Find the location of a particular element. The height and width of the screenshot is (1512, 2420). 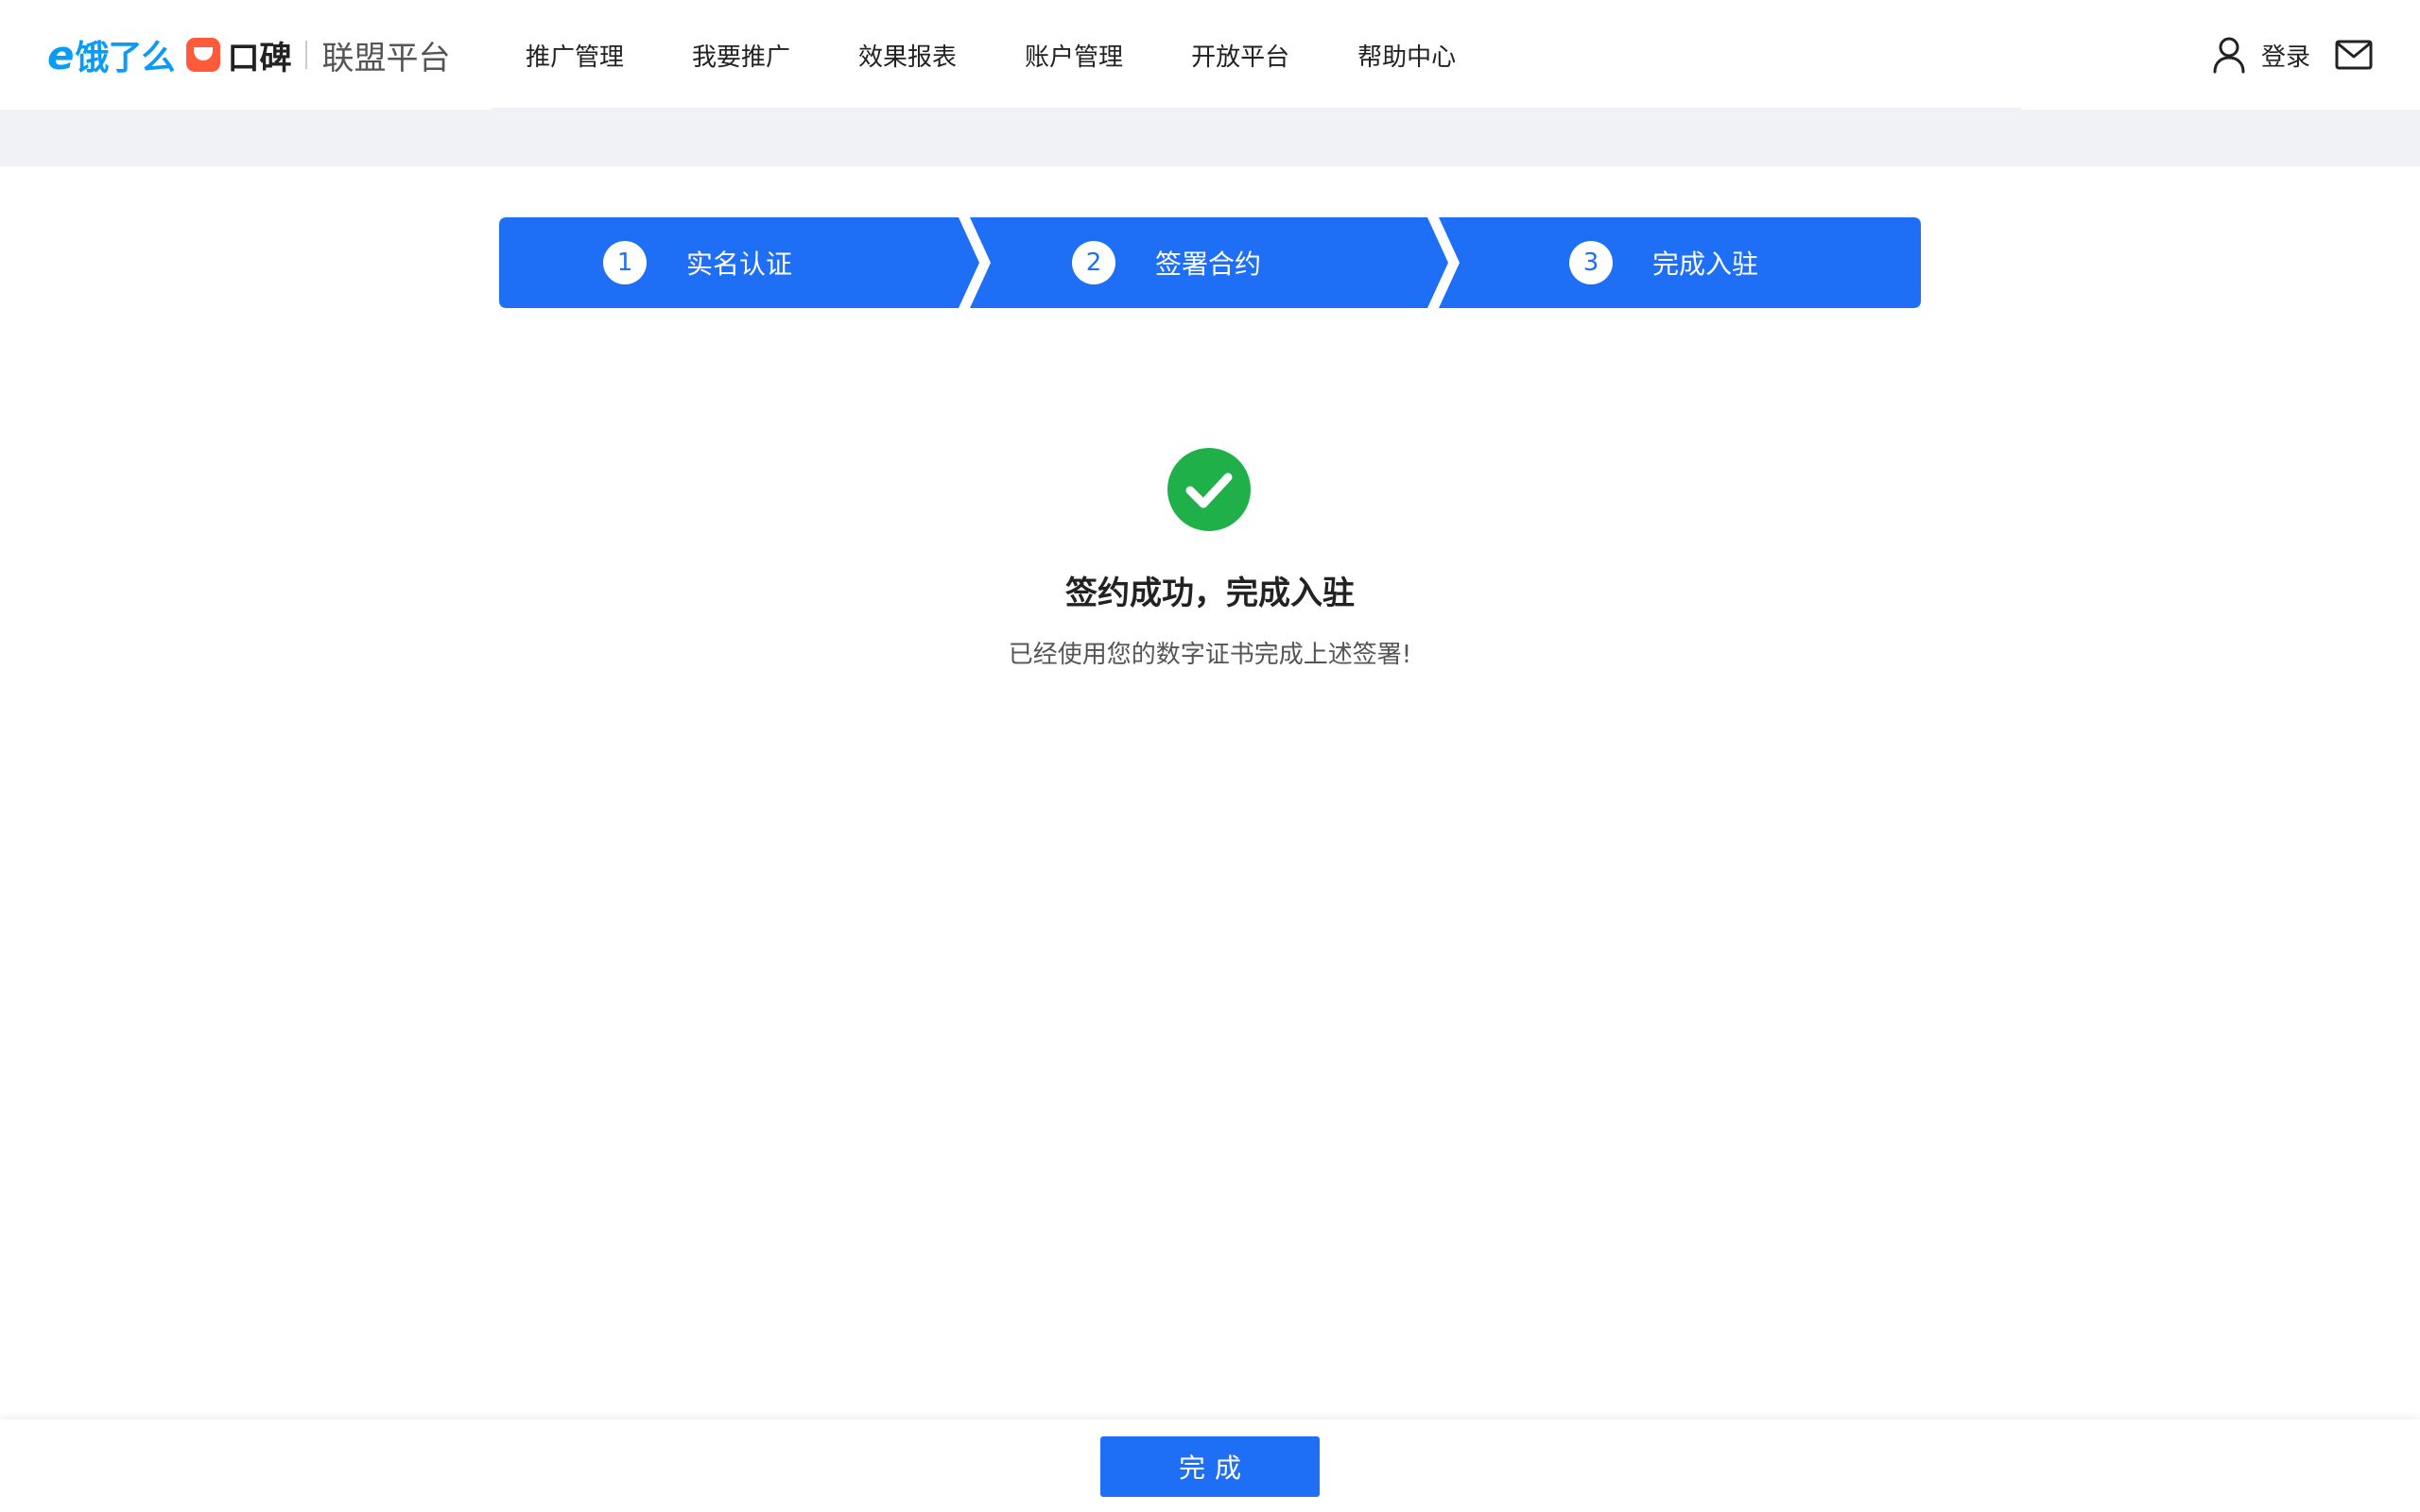

step-2: 2 签署合约 is located at coordinates (1167, 262).